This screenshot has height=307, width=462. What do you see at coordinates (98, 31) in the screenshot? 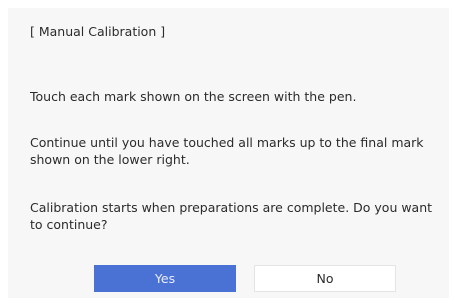
I see `dialog-title: [ Manual Calibration ]` at bounding box center [98, 31].